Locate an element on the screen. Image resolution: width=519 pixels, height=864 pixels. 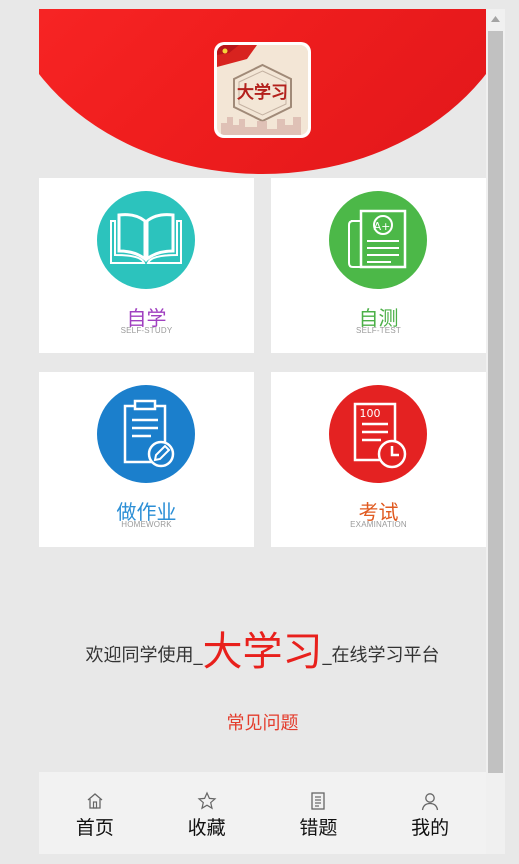
welcome-brand: 大学习 is located at coordinates (262, 652).